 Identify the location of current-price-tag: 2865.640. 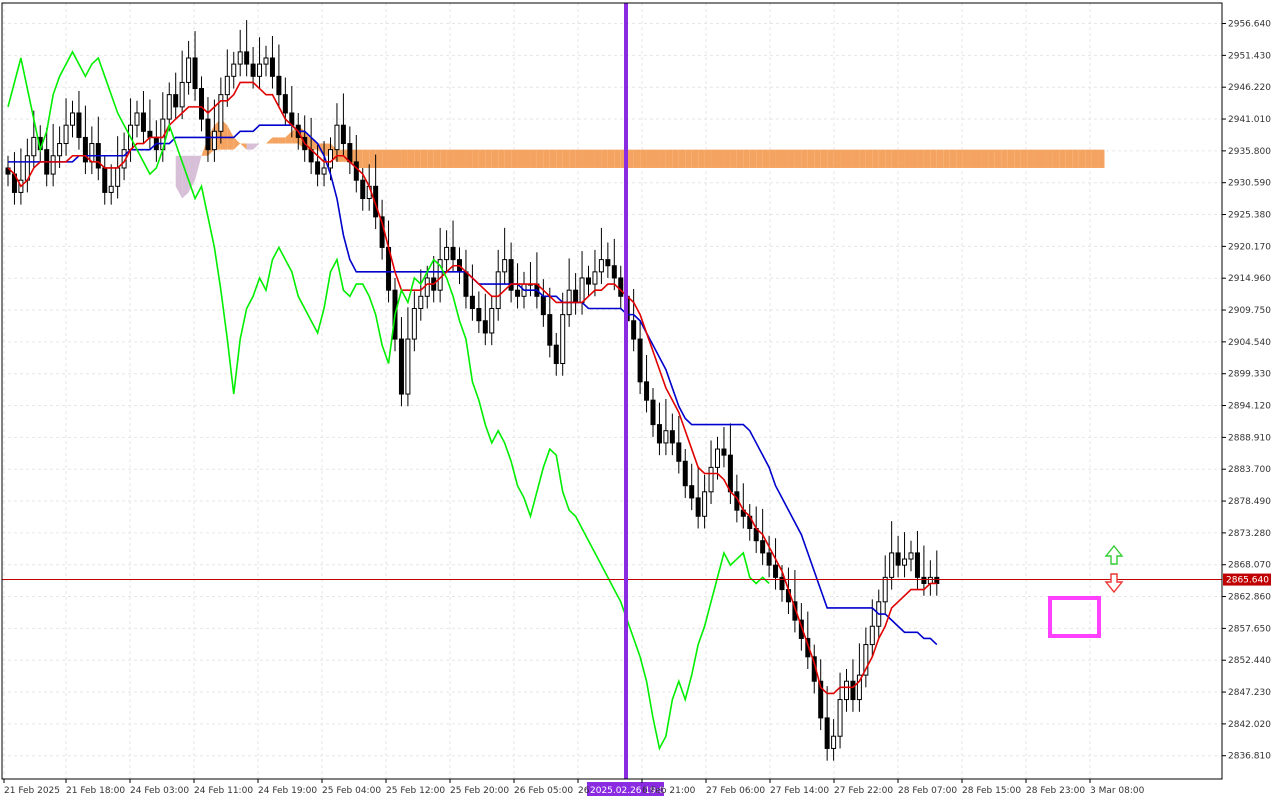
(1247, 579).